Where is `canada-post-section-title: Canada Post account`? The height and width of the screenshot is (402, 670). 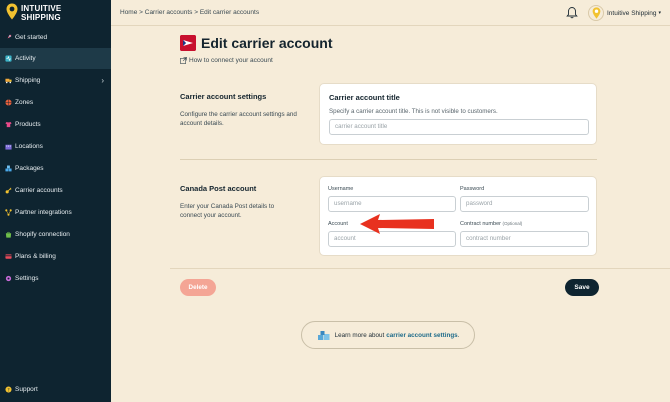
canada-post-section-title: Canada Post account is located at coordinates (218, 188).